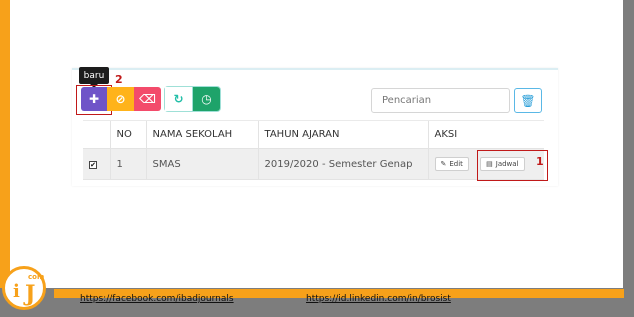 The height and width of the screenshot is (317, 634). What do you see at coordinates (96, 134) in the screenshot?
I see `header-check-cell` at bounding box center [96, 134].